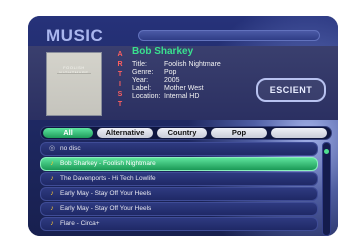  I want to click on meta-key: Genre:, so click(143, 72).